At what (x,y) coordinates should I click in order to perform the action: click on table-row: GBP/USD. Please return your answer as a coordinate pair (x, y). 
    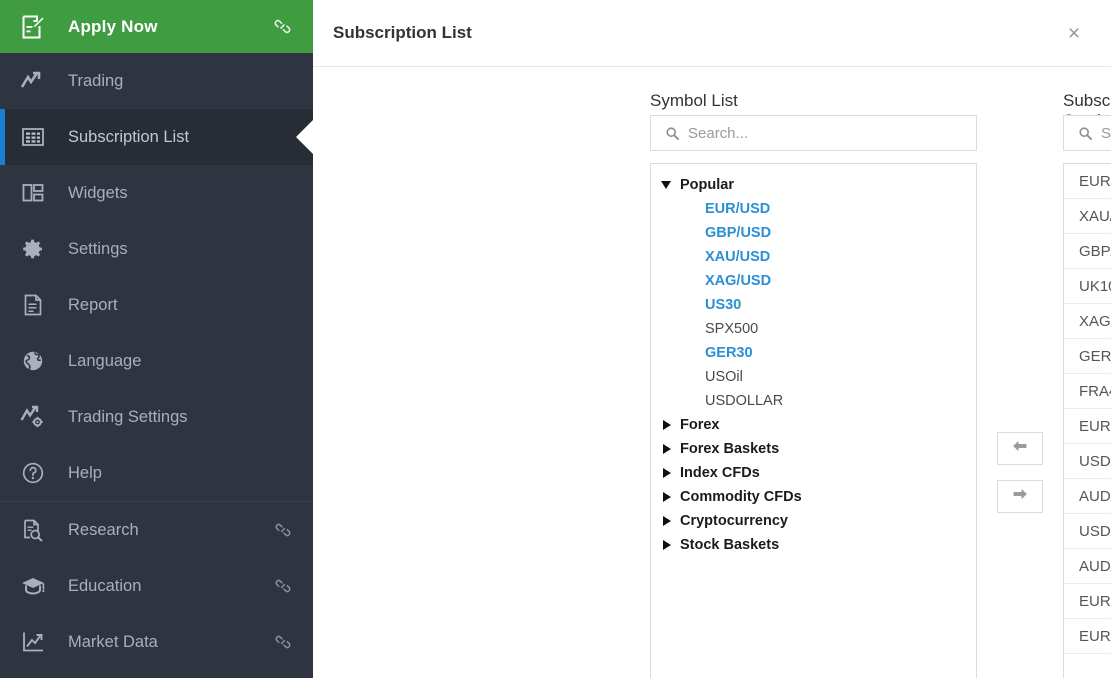
    Looking at the image, I should click on (1087, 251).